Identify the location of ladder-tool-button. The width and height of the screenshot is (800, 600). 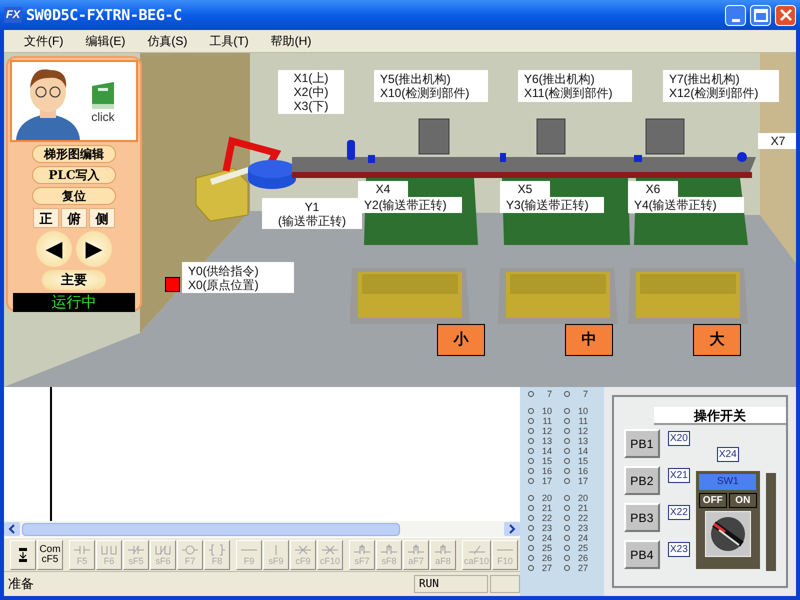
(23, 555).